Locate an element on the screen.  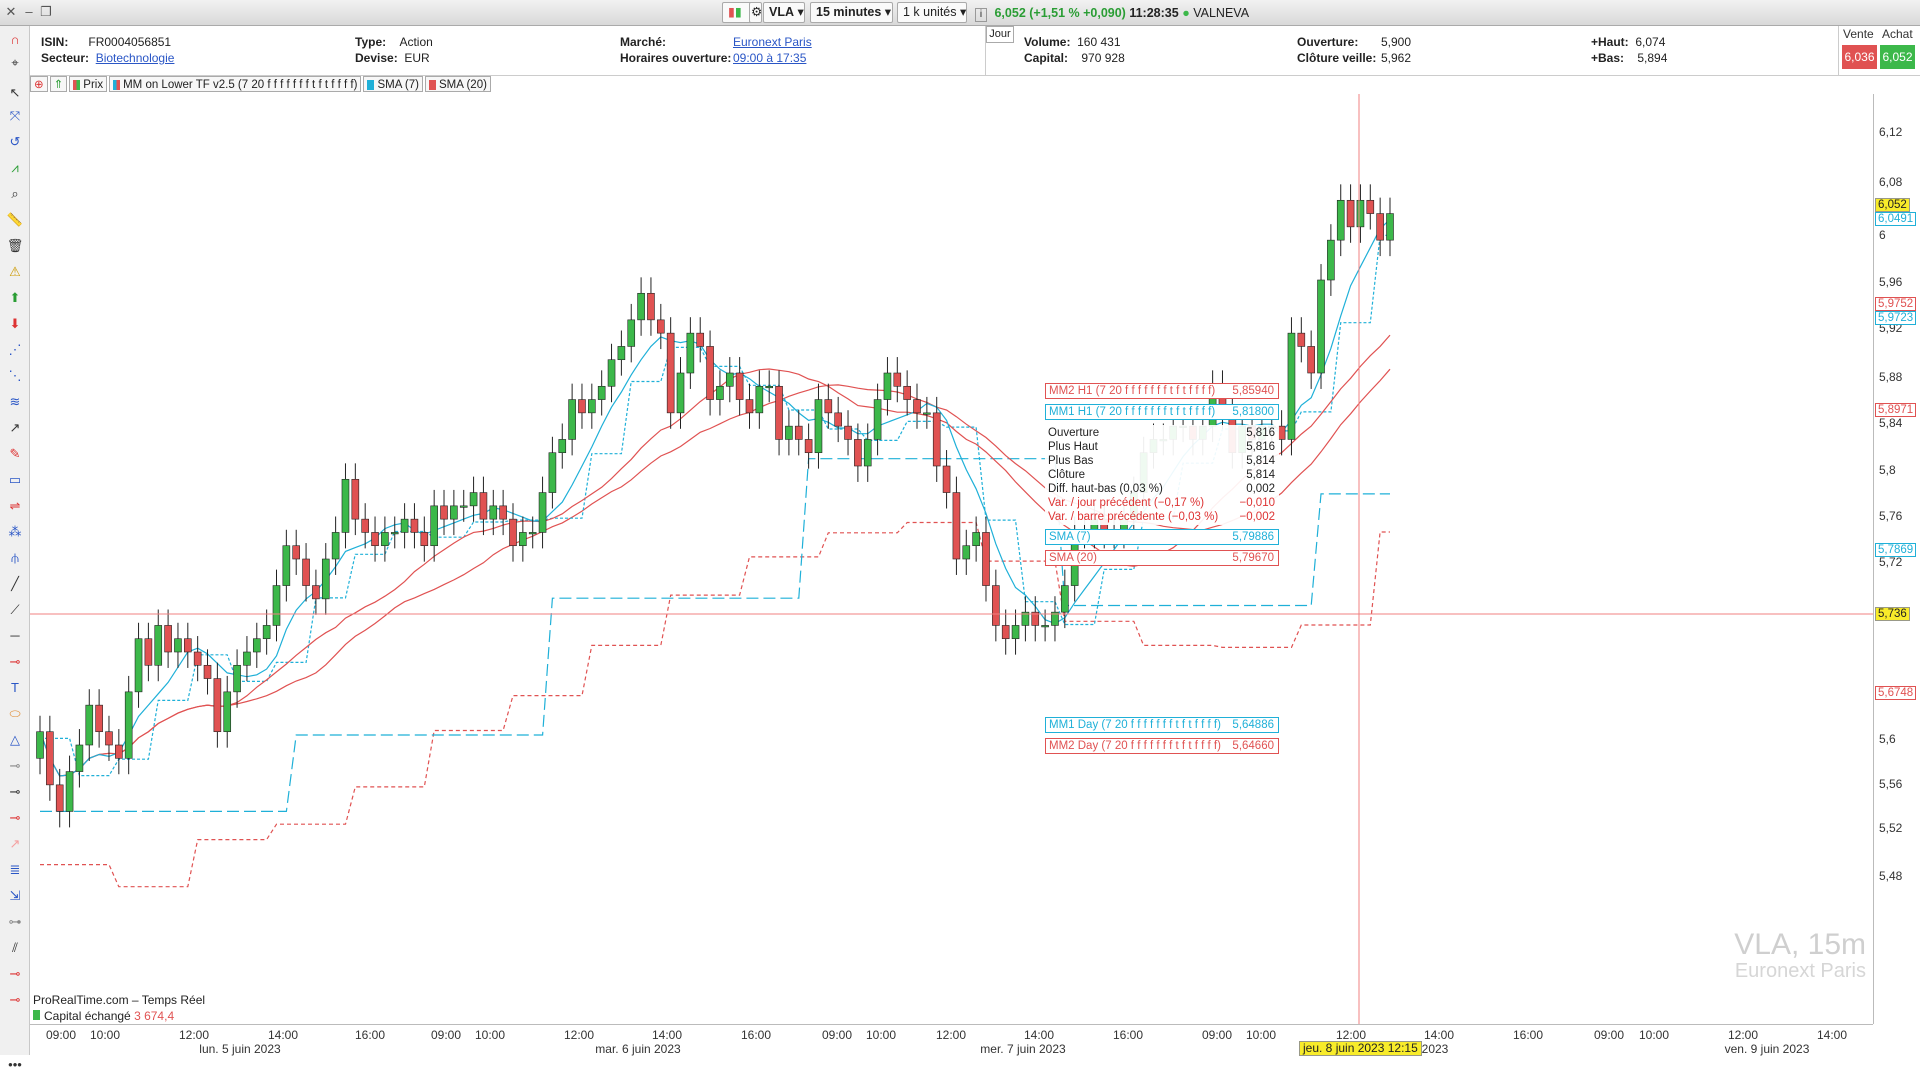
segment-icon: ⟋ is located at coordinates (15, 610).